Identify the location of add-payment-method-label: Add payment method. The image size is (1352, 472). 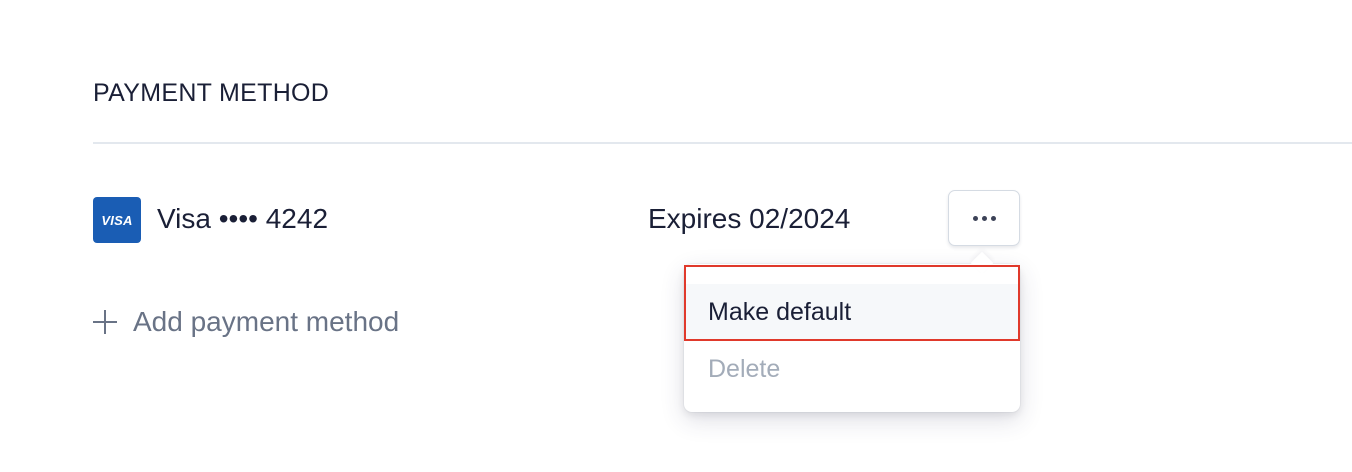
(266, 321).